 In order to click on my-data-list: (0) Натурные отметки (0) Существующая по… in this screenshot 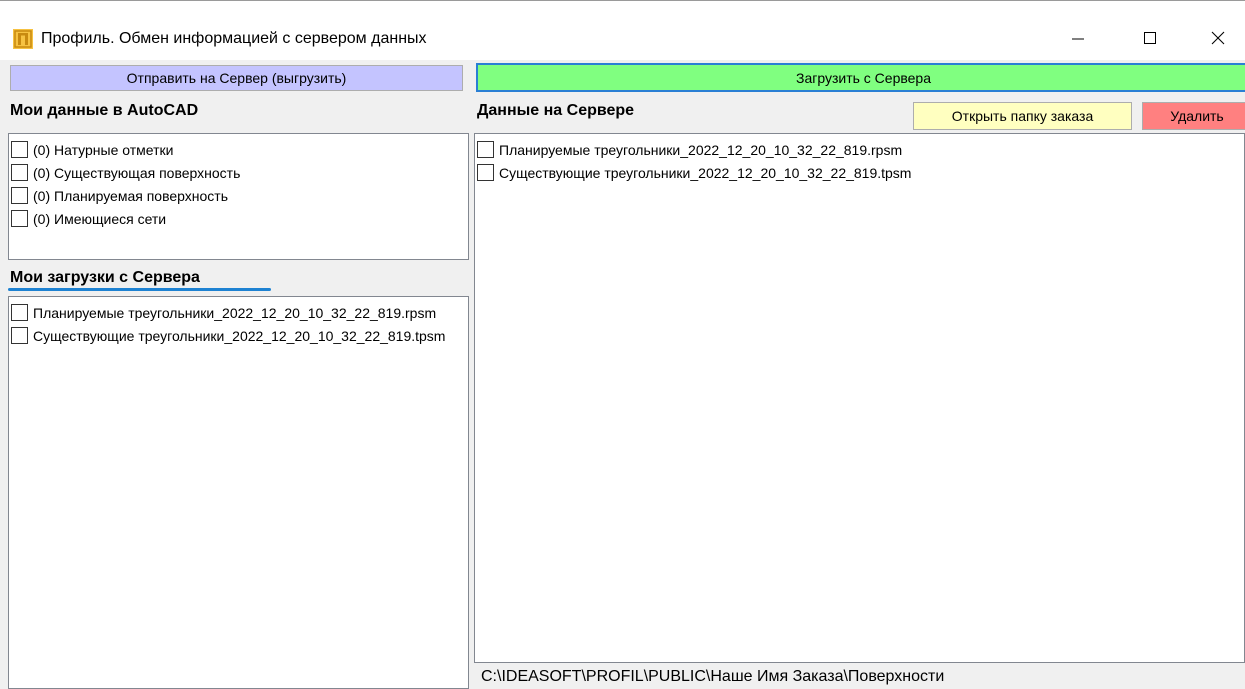, I will do `click(238, 196)`.